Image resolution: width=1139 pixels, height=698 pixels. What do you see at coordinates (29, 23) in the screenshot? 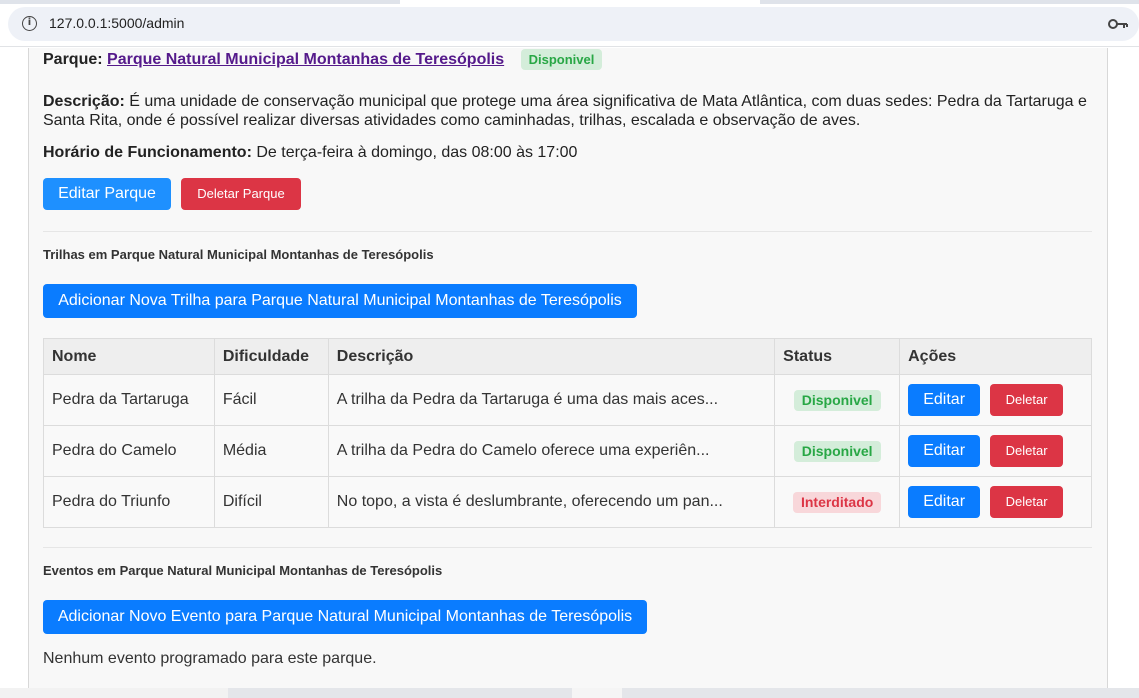
I see `info-icon: i` at bounding box center [29, 23].